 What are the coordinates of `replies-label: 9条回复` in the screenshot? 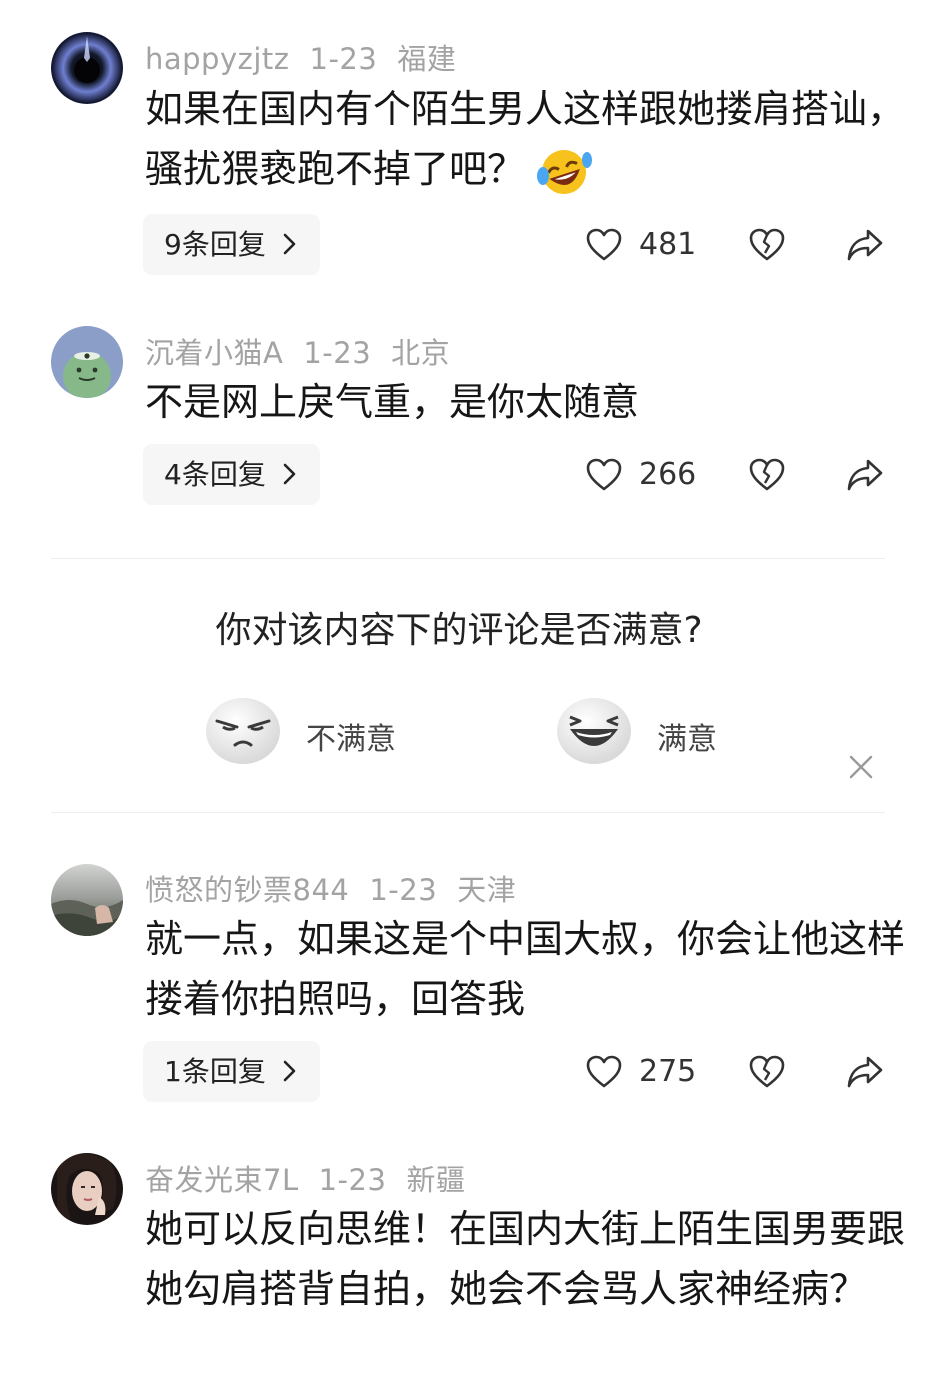 It's located at (215, 244).